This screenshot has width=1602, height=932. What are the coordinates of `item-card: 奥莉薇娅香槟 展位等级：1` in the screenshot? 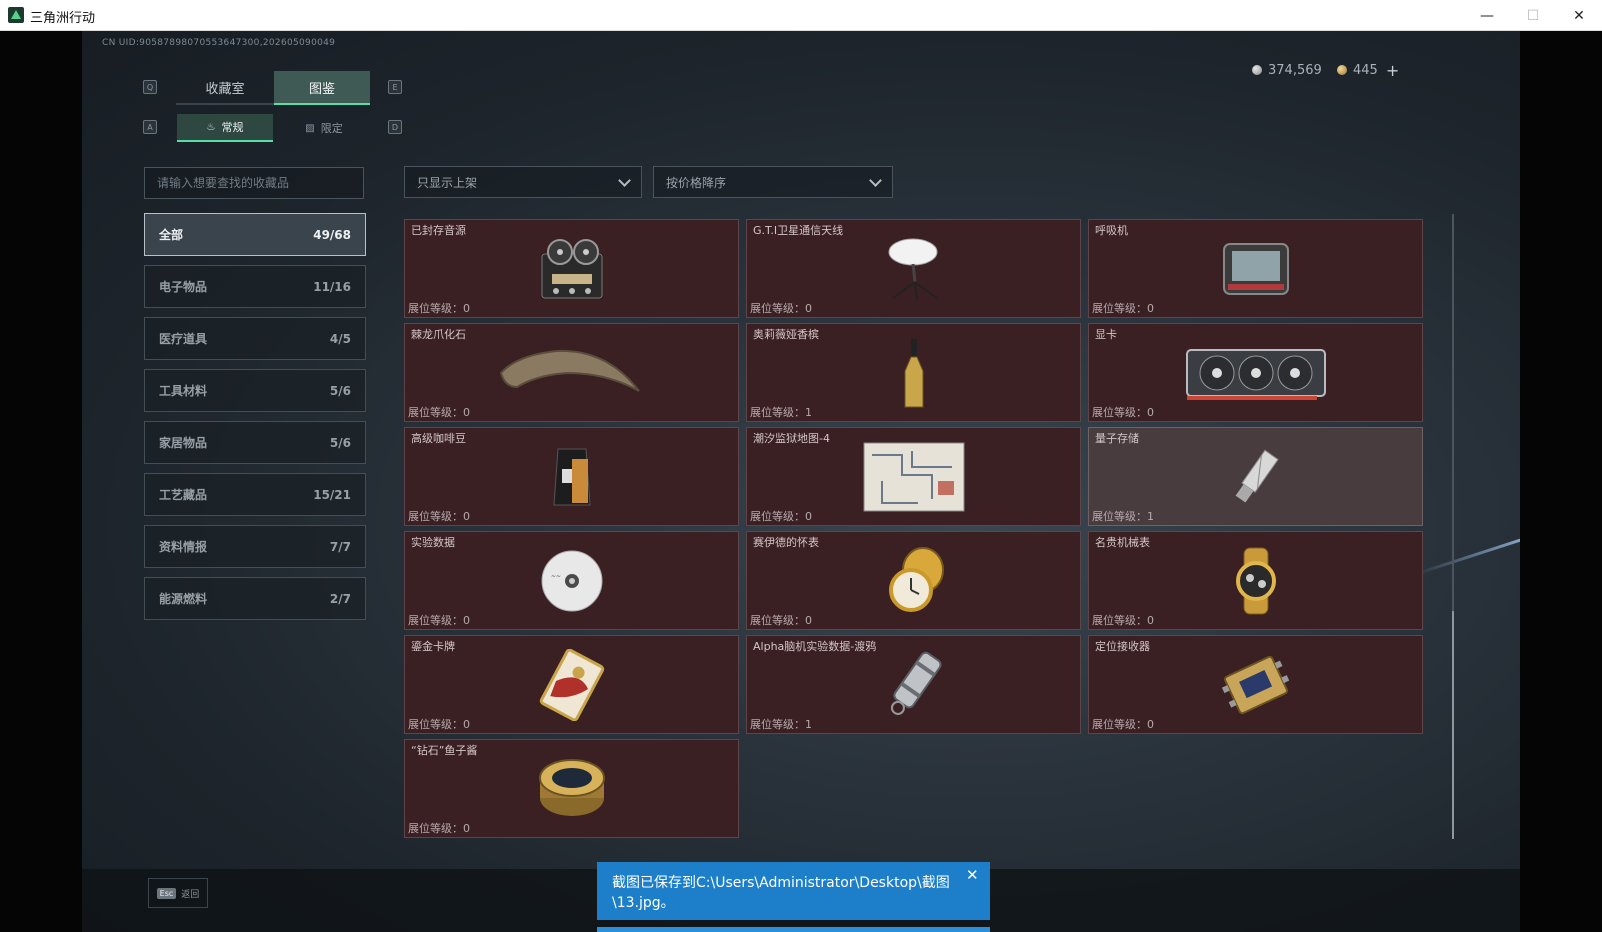 It's located at (913, 372).